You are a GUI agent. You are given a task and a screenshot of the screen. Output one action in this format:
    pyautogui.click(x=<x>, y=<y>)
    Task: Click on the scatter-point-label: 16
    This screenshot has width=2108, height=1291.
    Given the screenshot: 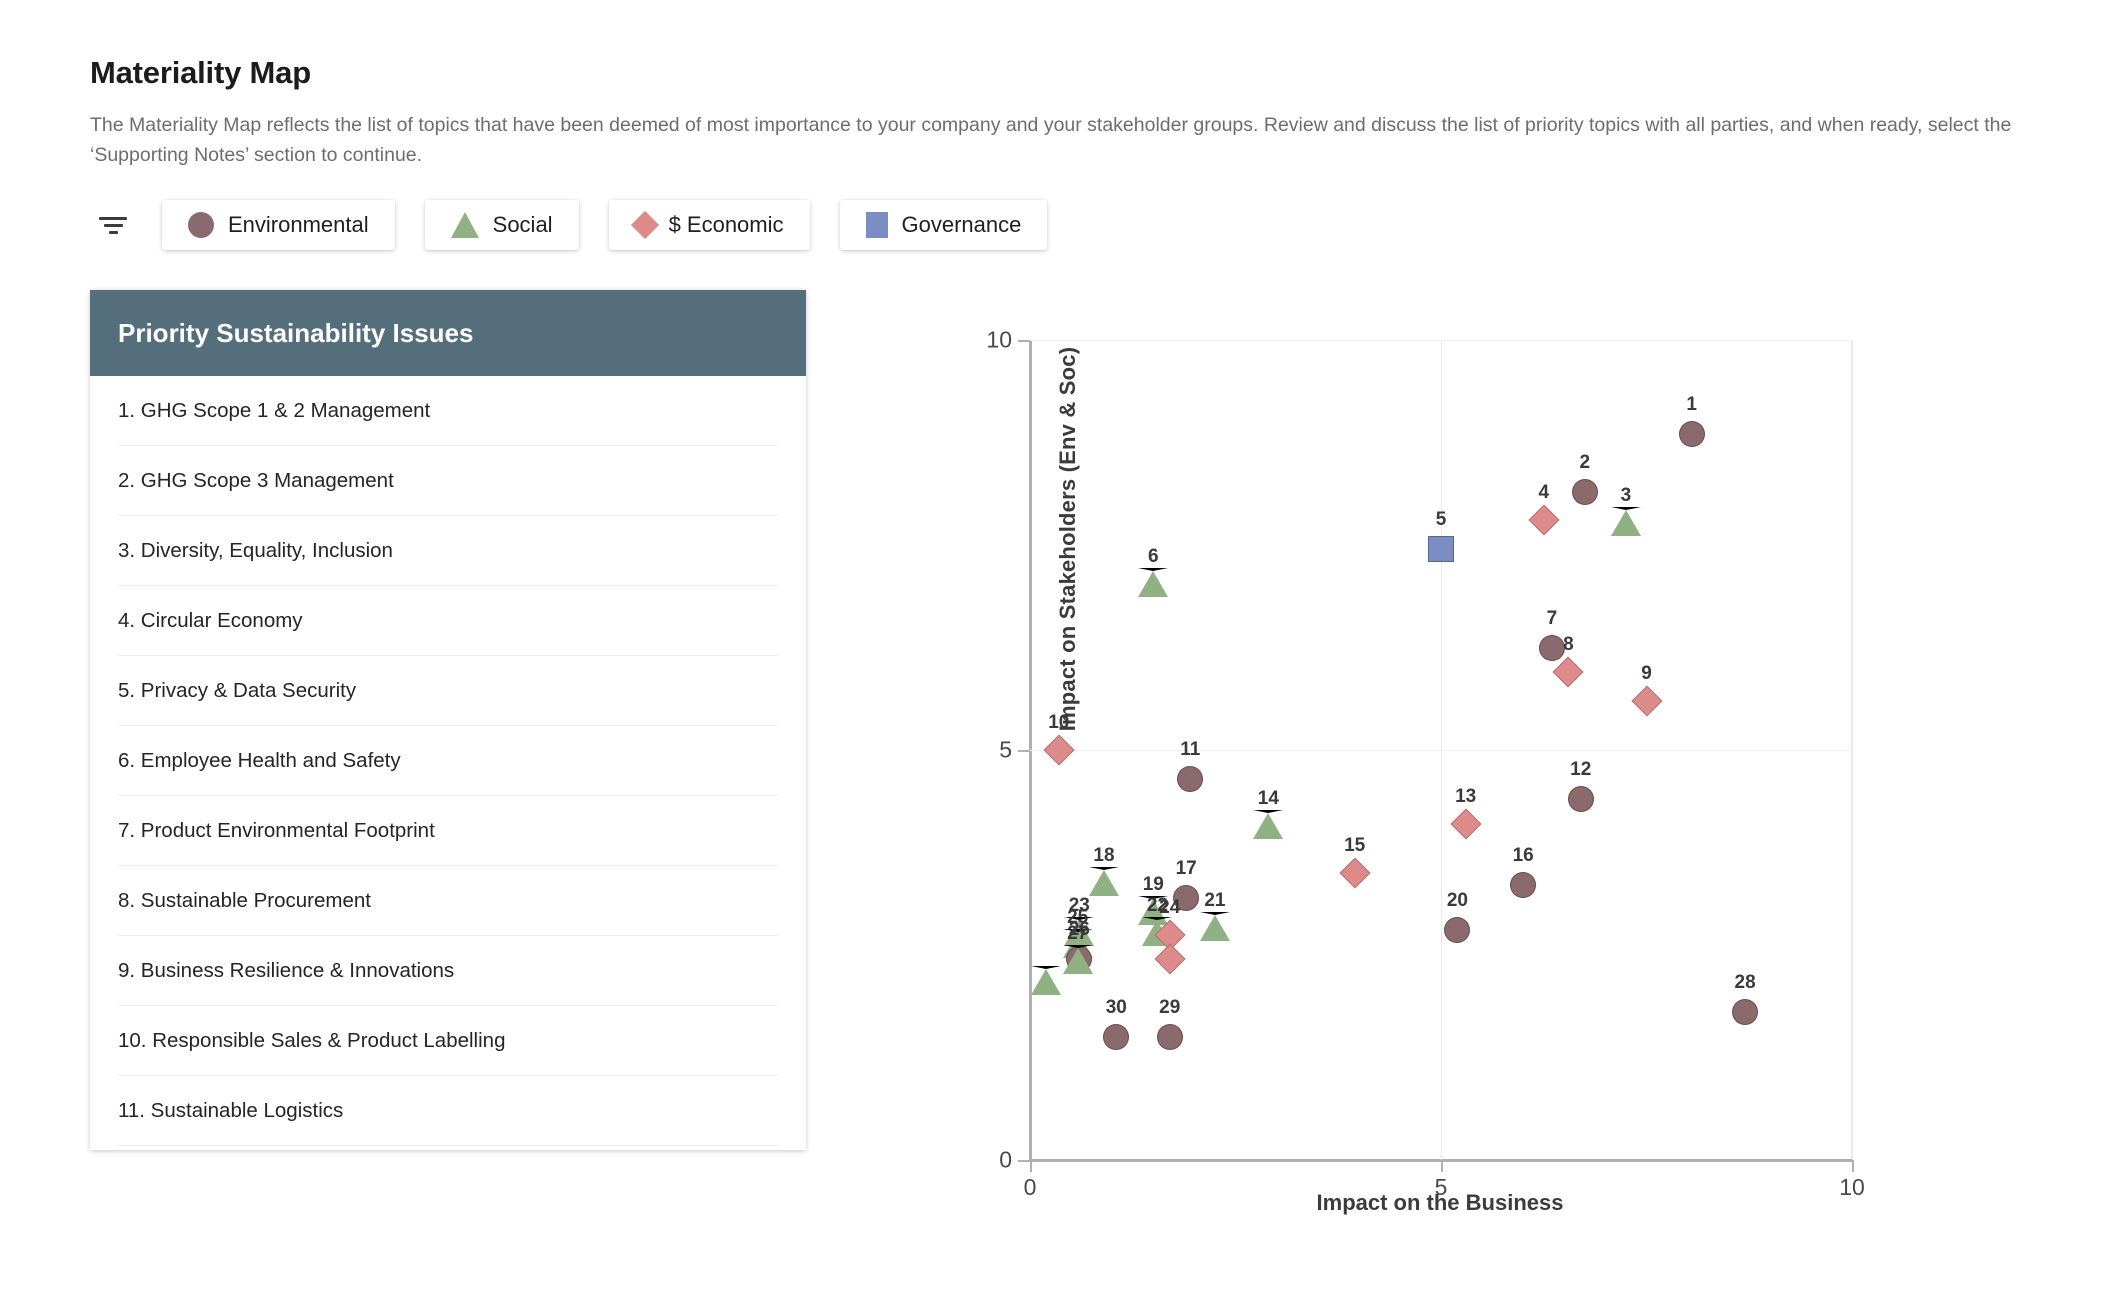 What is the action you would take?
    pyautogui.click(x=1523, y=856)
    